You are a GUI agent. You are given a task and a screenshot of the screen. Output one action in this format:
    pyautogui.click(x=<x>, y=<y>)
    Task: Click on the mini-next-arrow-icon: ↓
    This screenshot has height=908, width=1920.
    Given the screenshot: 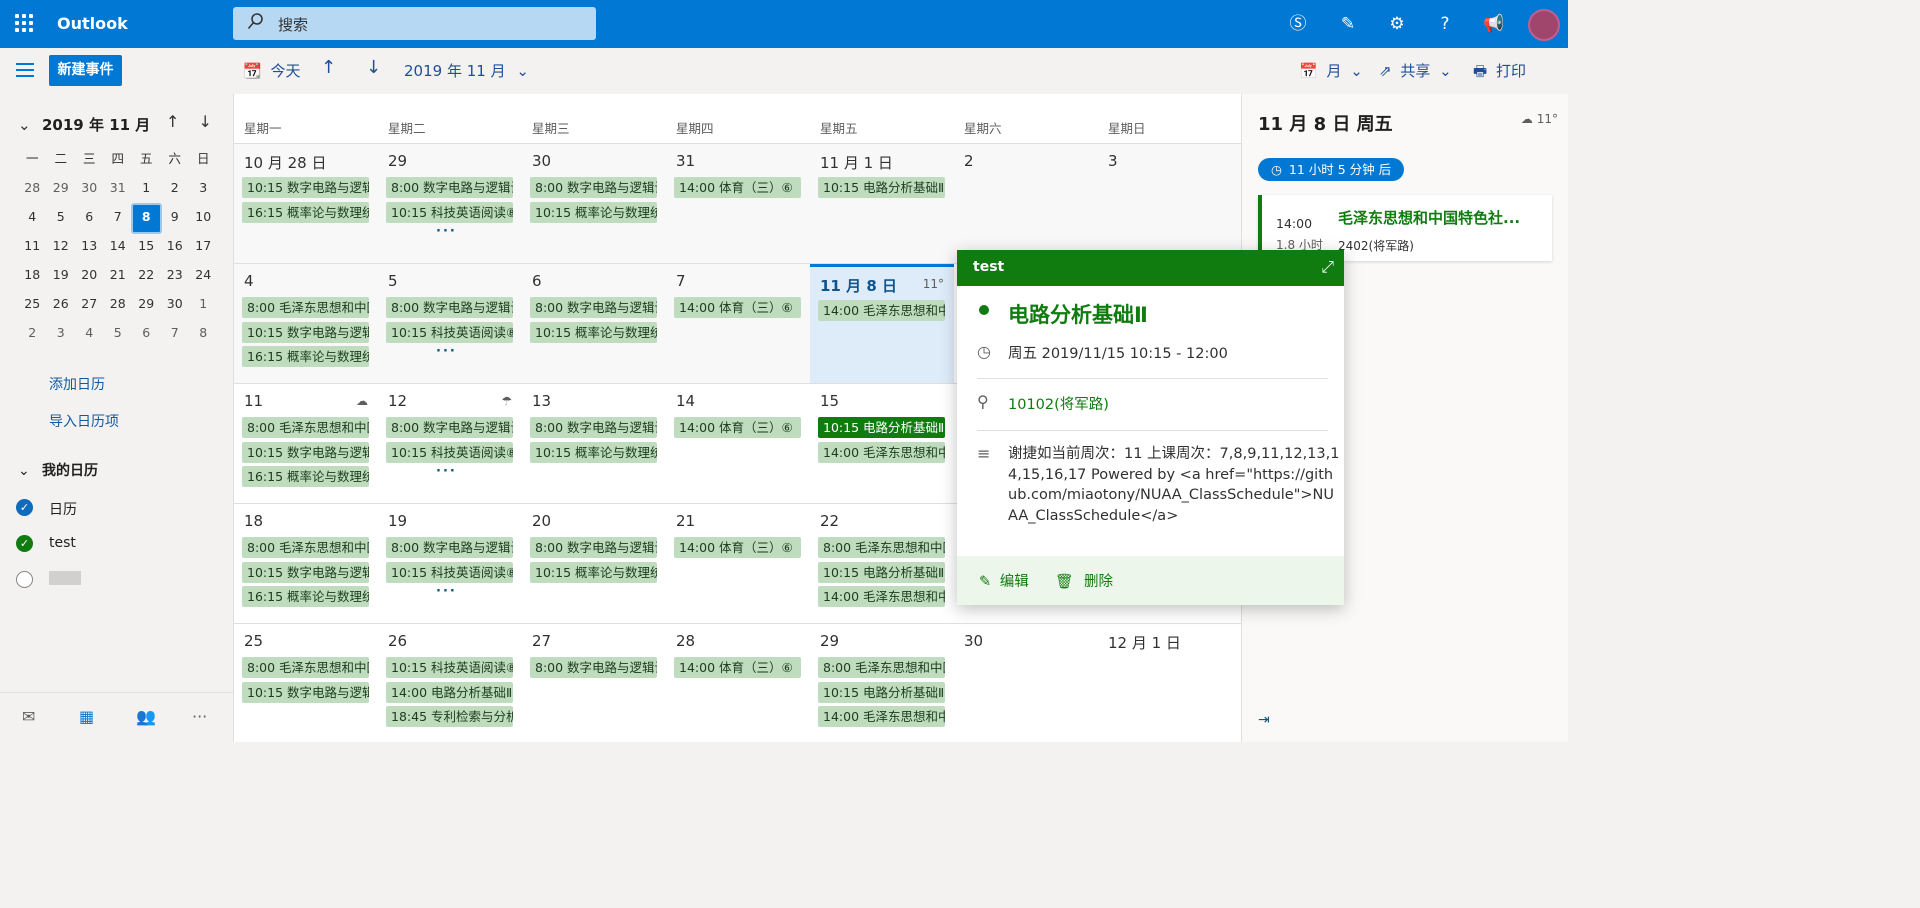 What is the action you would take?
    pyautogui.click(x=205, y=121)
    